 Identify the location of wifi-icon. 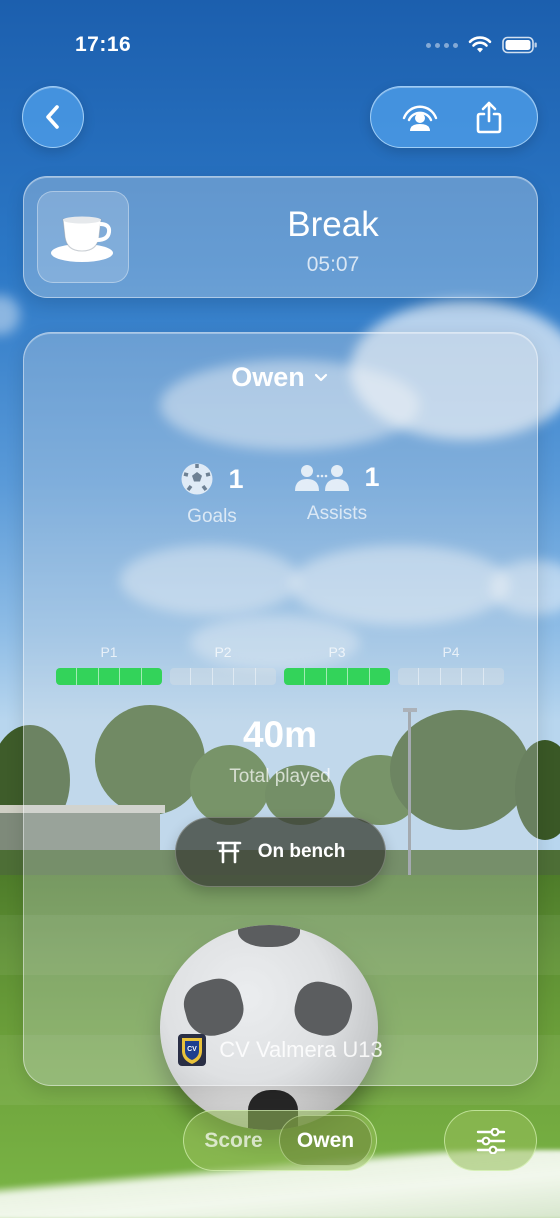
(480, 44).